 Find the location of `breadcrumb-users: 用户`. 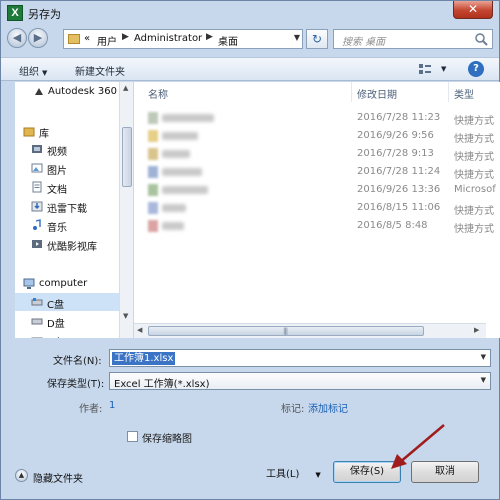

breadcrumb-users: 用户 is located at coordinates (107, 40).